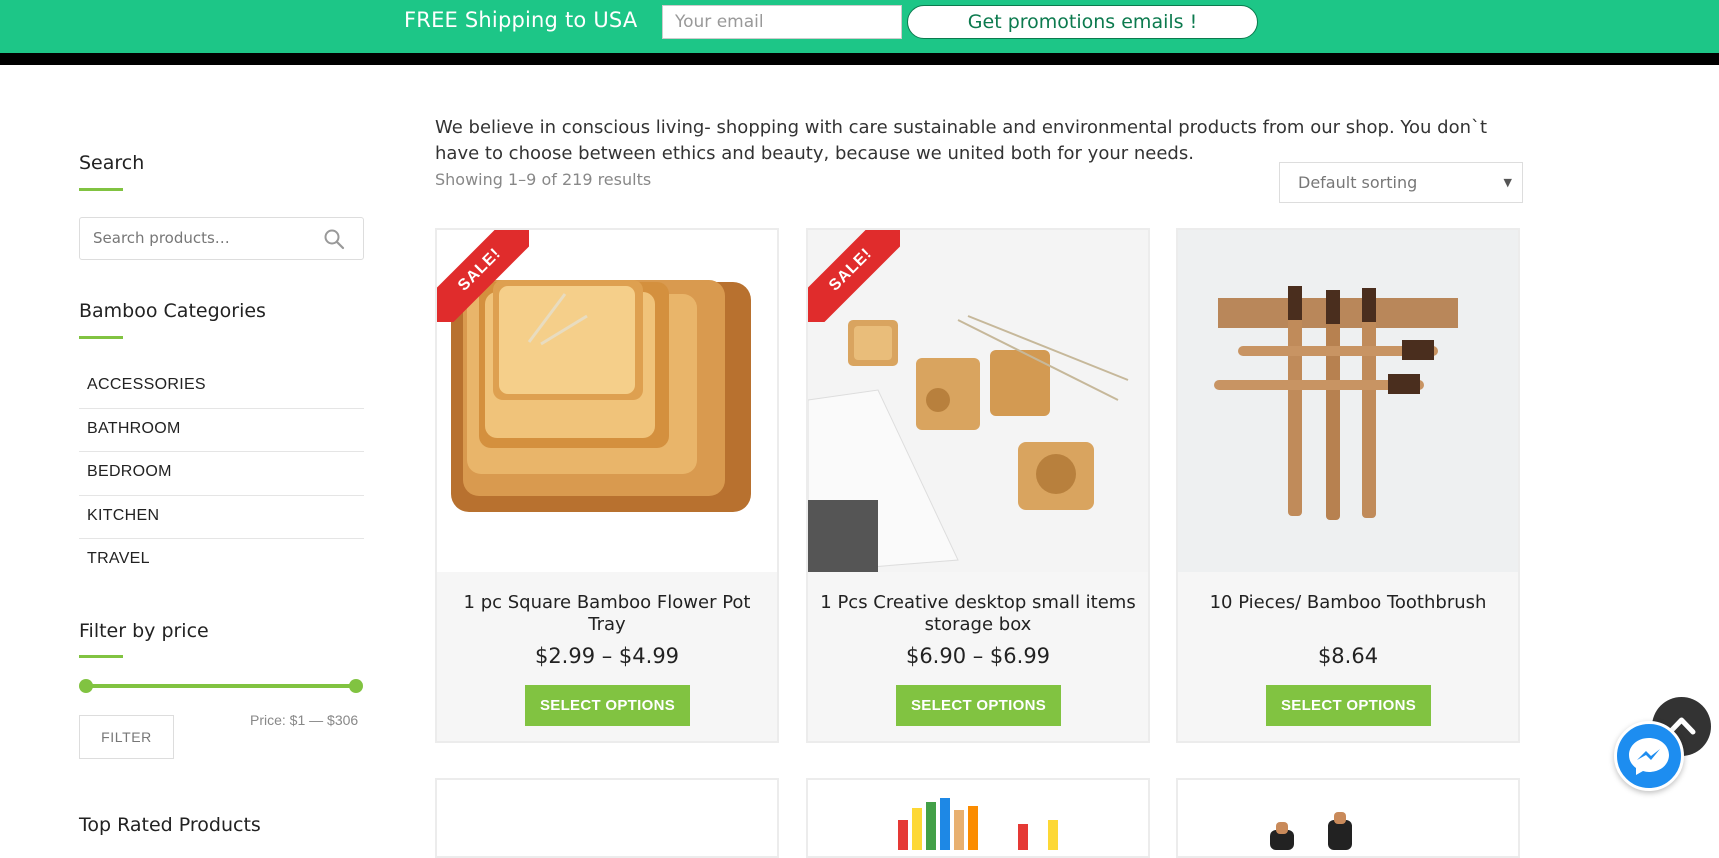 Image resolution: width=1719 pixels, height=858 pixels. I want to click on product-price: $8.64, so click(1348, 656).